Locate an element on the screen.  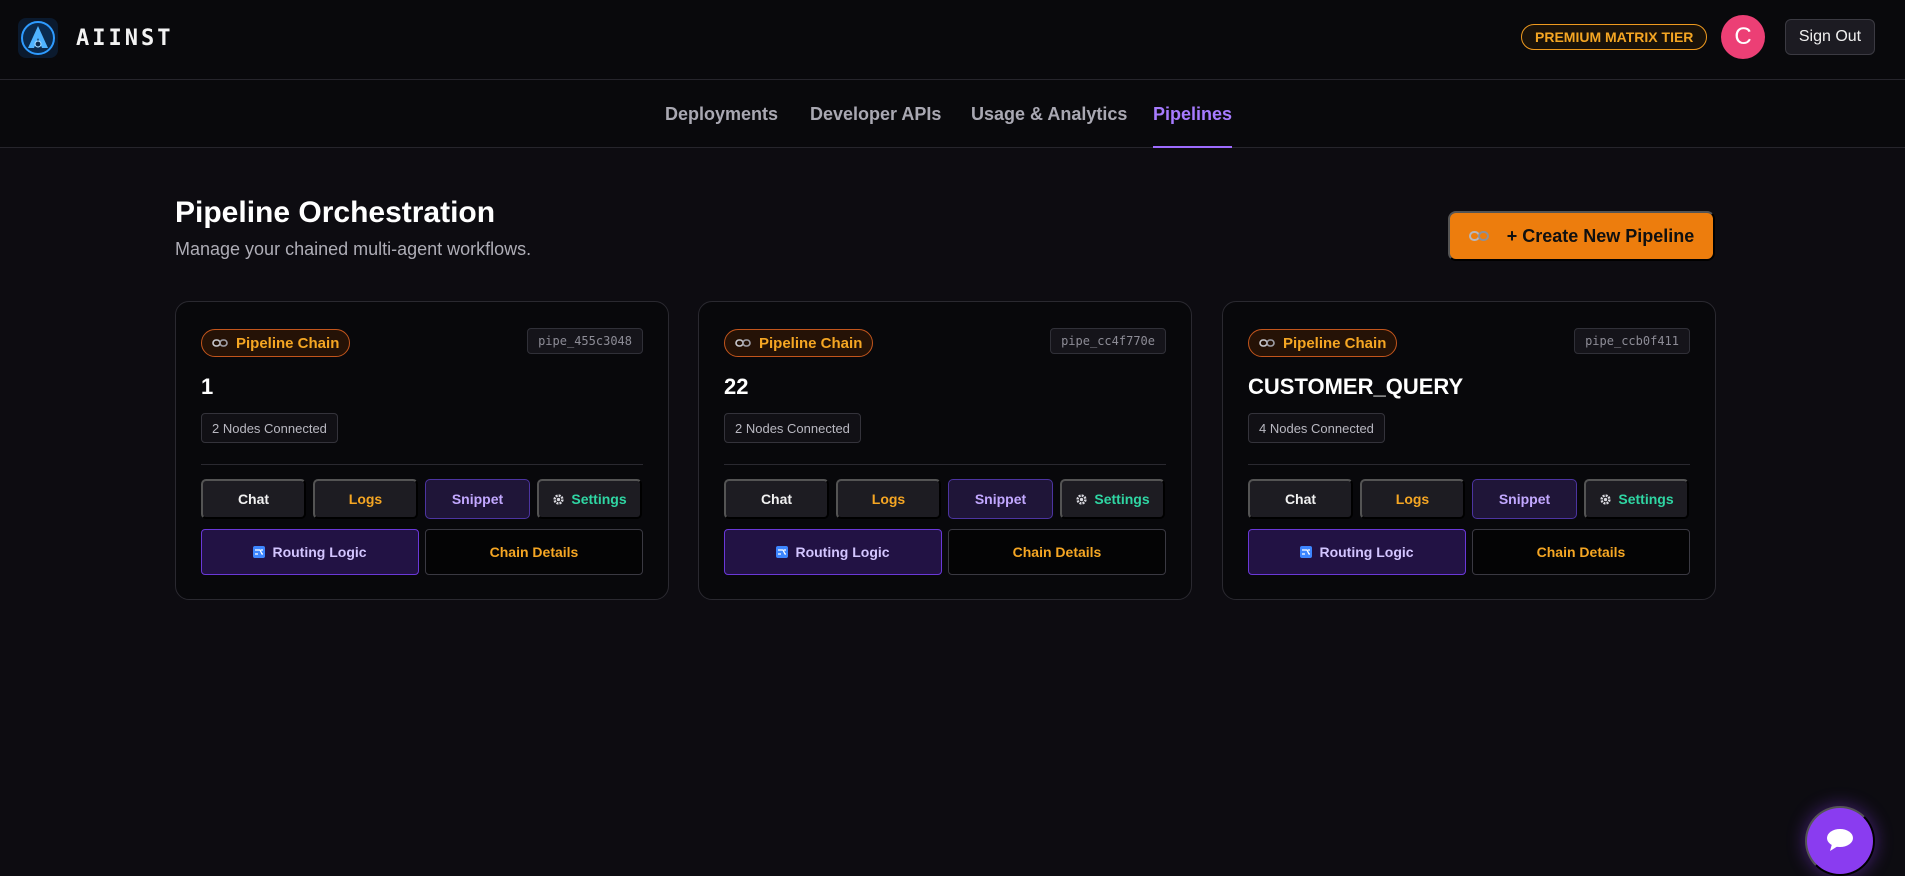
page-title: Pipeline Orchestration is located at coordinates (335, 212).